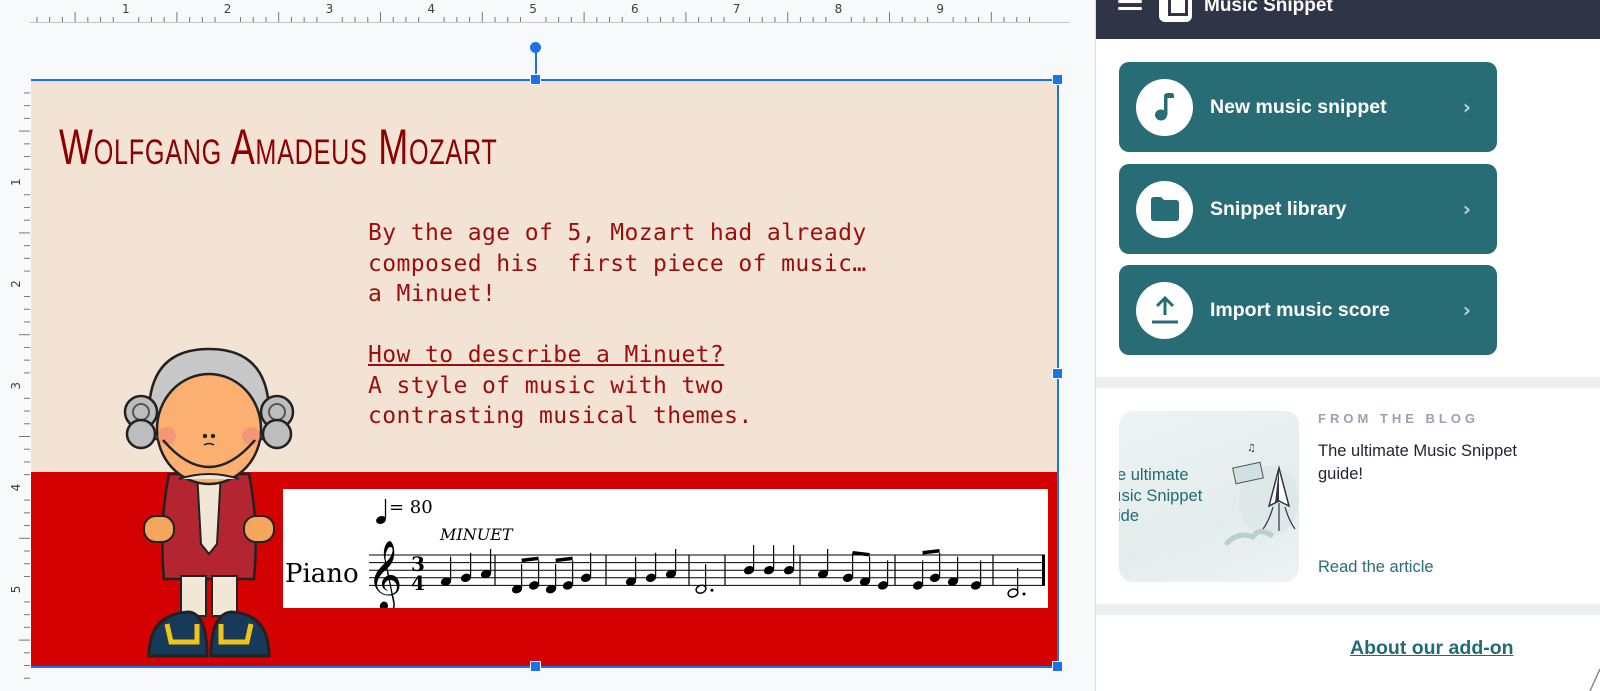 The width and height of the screenshot is (1600, 691). Describe the element at coordinates (418, 583) in the screenshot. I see `time-signature-bottom: 4` at that location.